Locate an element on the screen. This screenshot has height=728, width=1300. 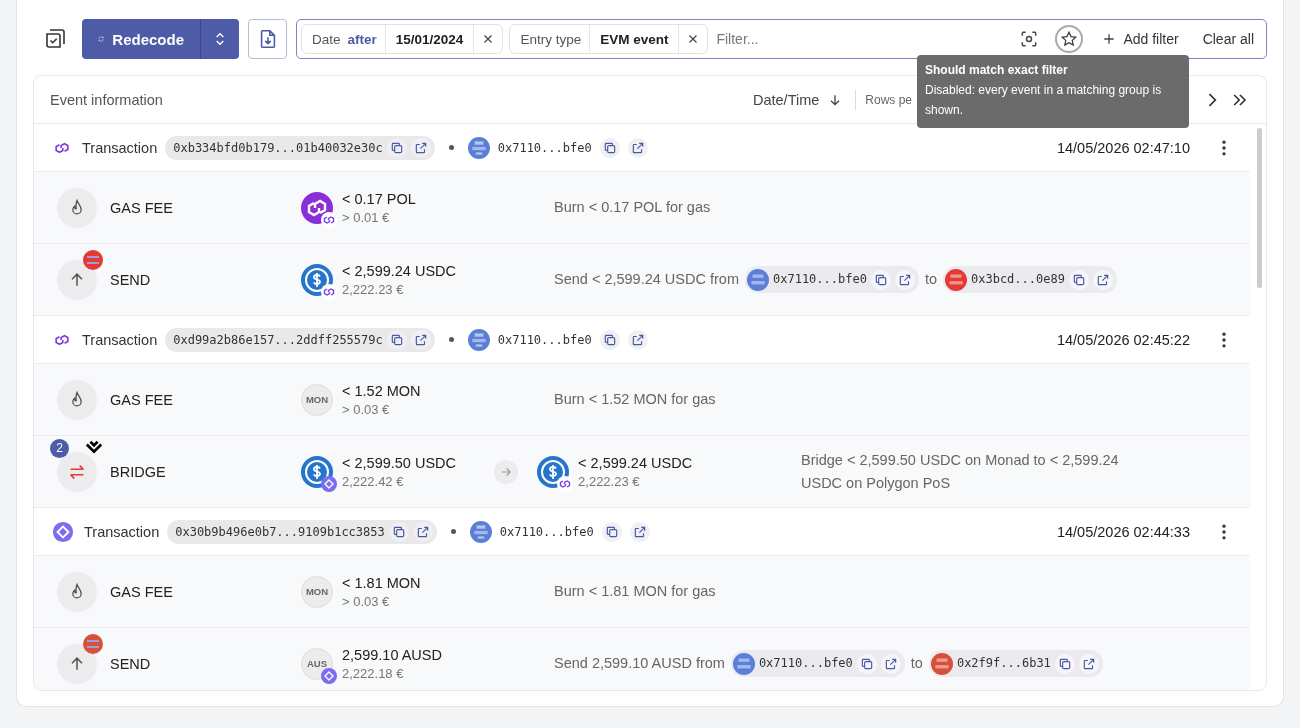
event-type: BRIDGE is located at coordinates (138, 471).